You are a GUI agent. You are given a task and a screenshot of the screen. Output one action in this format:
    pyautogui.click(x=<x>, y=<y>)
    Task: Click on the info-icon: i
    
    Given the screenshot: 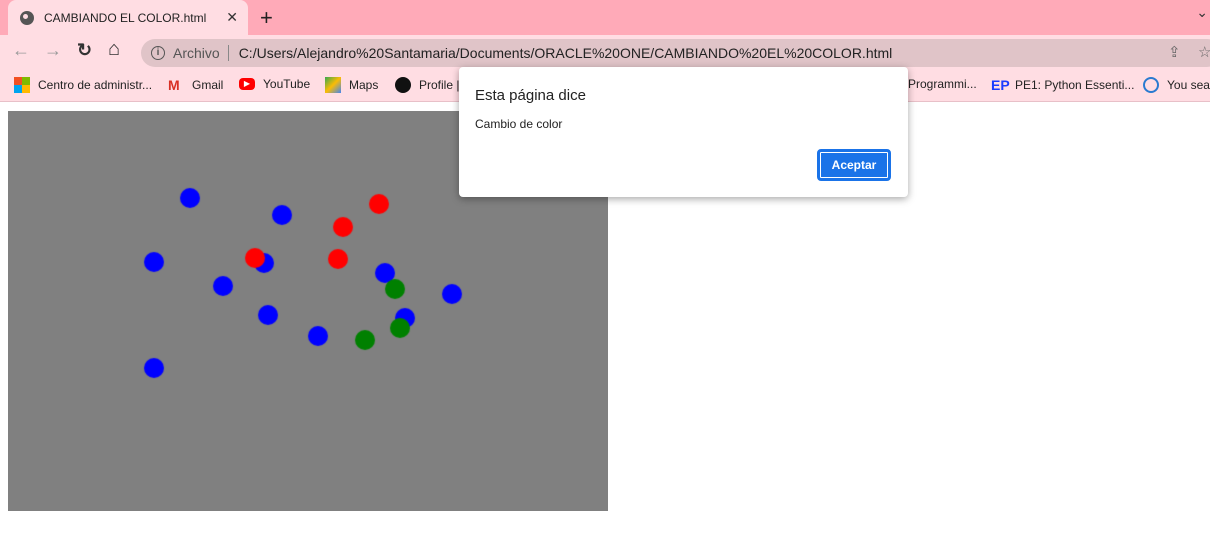 What is the action you would take?
    pyautogui.click(x=158, y=53)
    